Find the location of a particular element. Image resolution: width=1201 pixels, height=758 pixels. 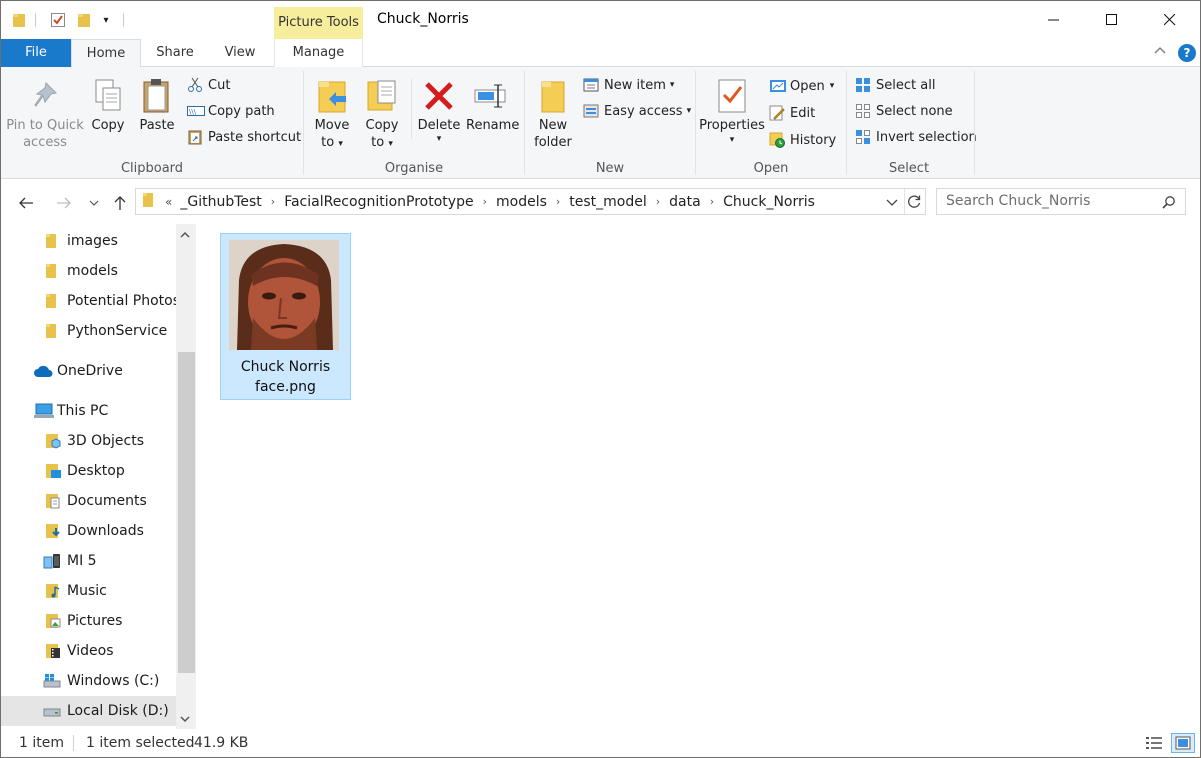

properties-button: Properties ▾ is located at coordinates (732, 110).